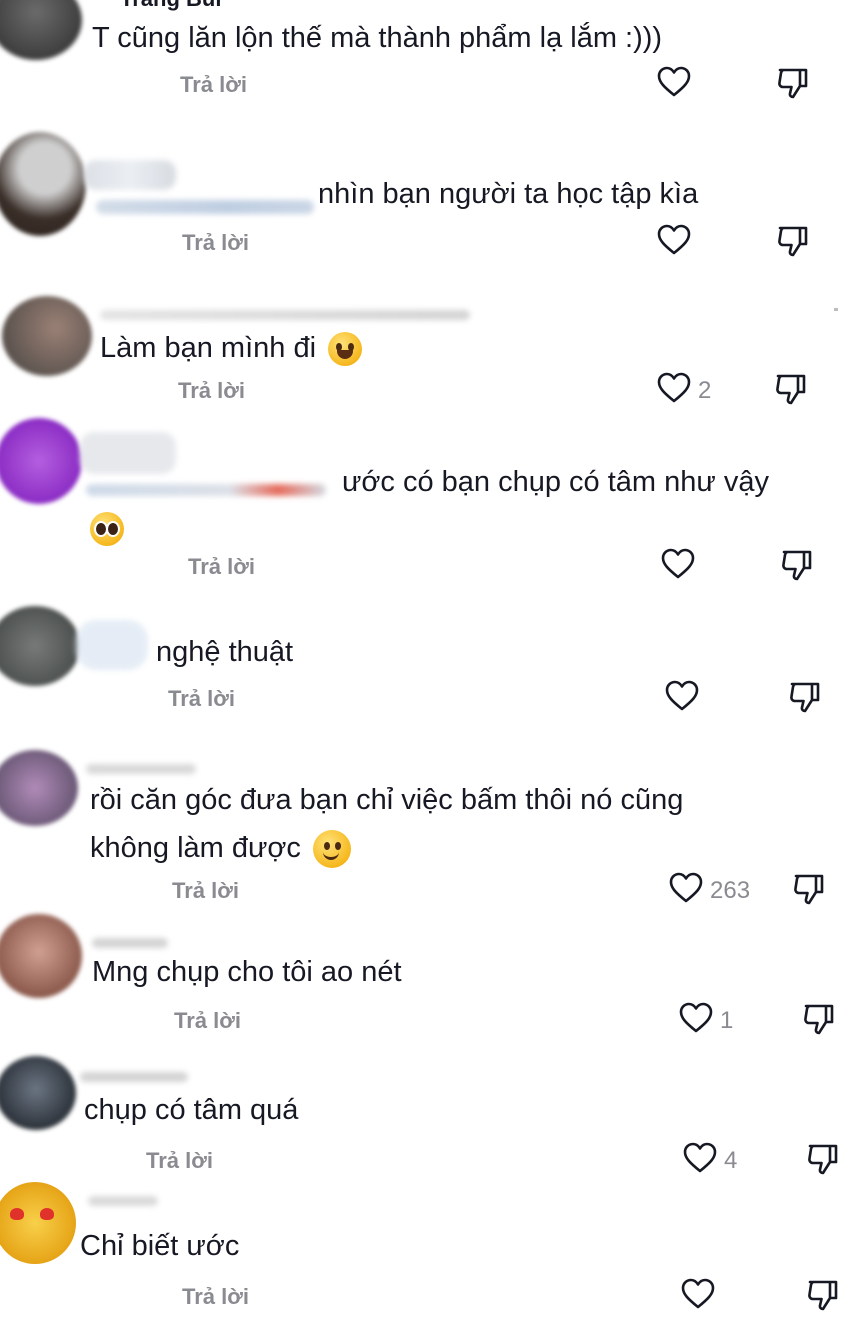 This screenshot has height=1317, width=860. Describe the element at coordinates (731, 1160) in the screenshot. I see `like-count: 4` at that location.